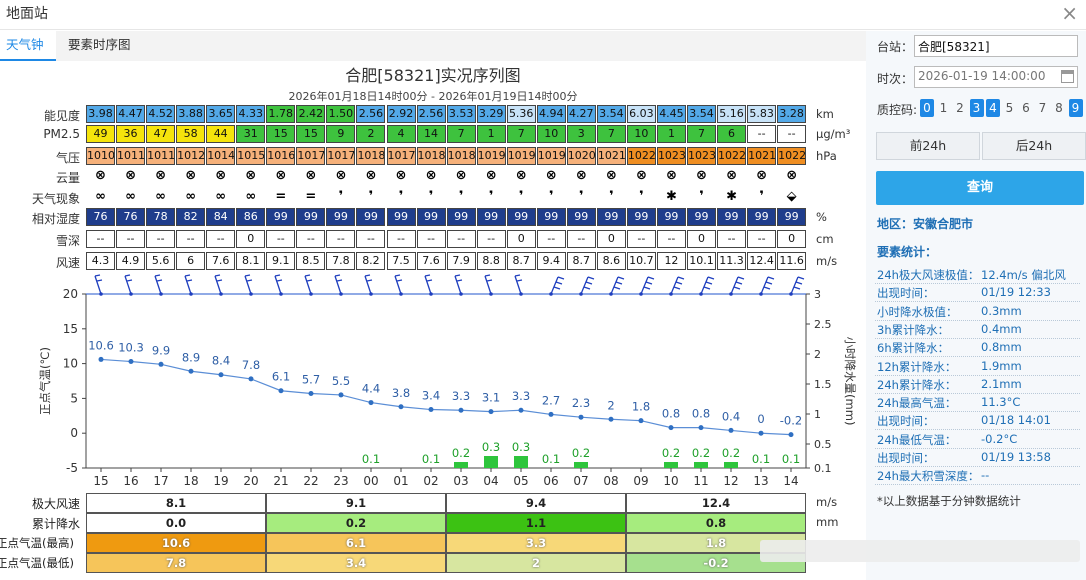 The image size is (1086, 580). Describe the element at coordinates (191, 134) in the screenshot. I see `table-cell: 58` at that location.